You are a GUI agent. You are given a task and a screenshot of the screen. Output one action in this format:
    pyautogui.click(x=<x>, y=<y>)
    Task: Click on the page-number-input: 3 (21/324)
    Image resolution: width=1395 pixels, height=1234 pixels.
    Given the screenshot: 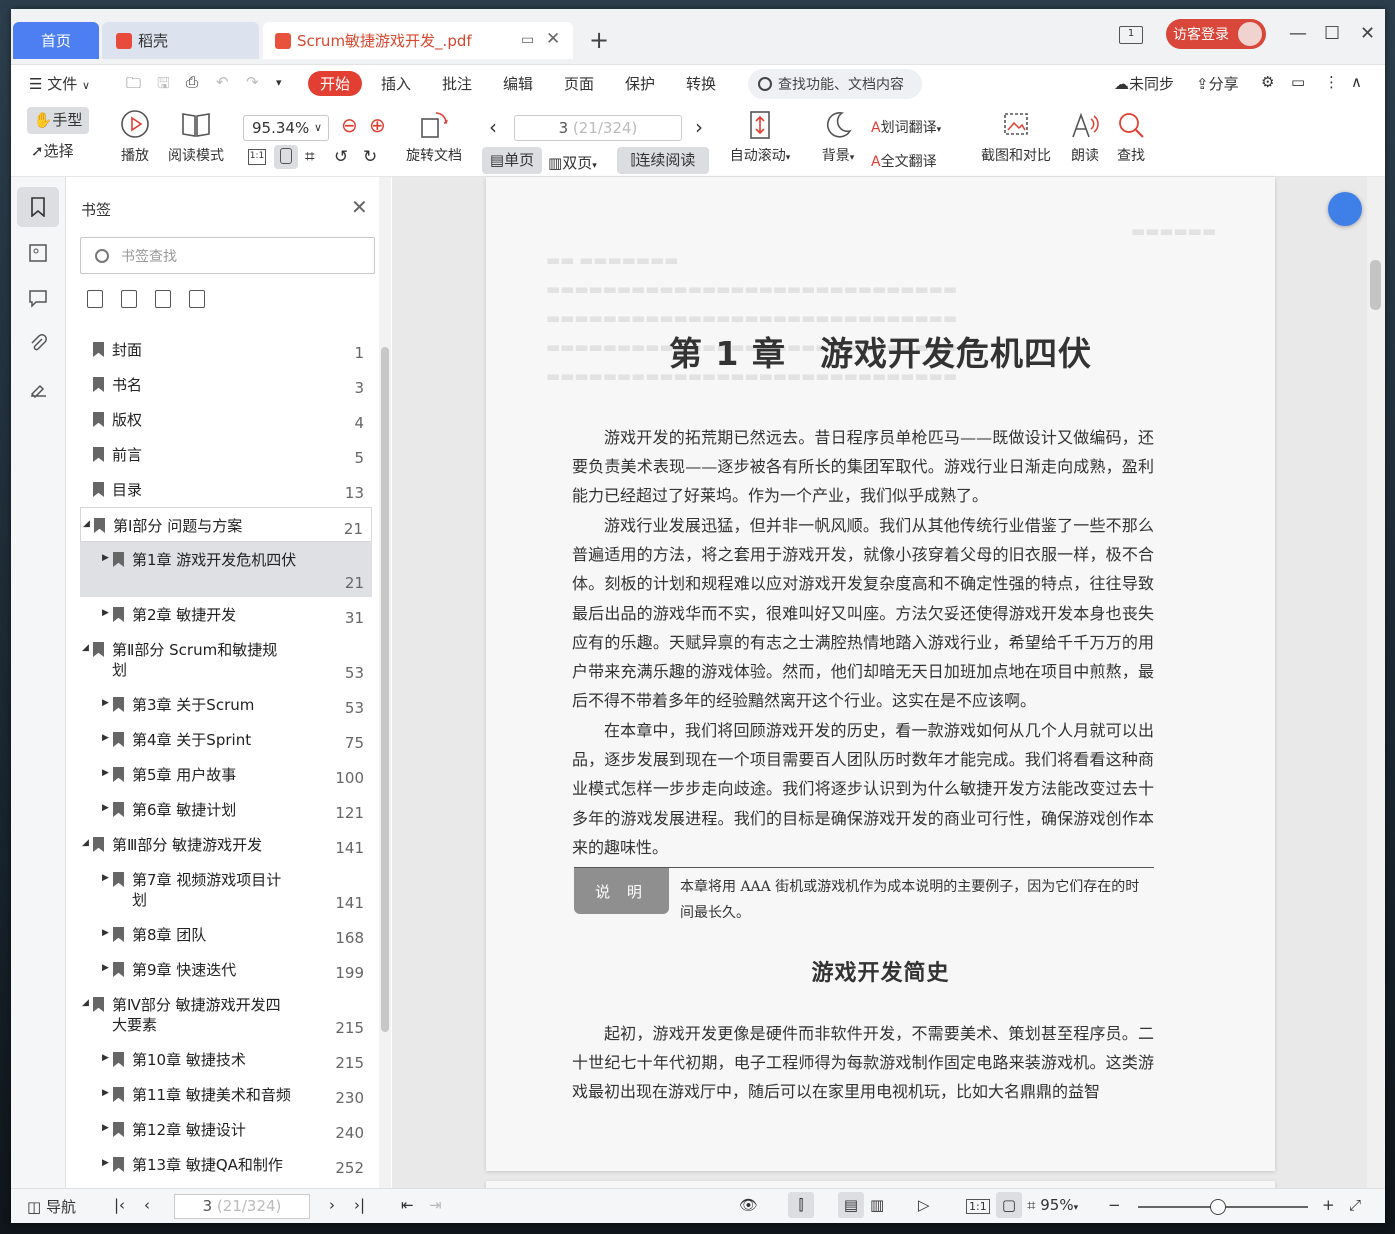 What is the action you would take?
    pyautogui.click(x=598, y=128)
    